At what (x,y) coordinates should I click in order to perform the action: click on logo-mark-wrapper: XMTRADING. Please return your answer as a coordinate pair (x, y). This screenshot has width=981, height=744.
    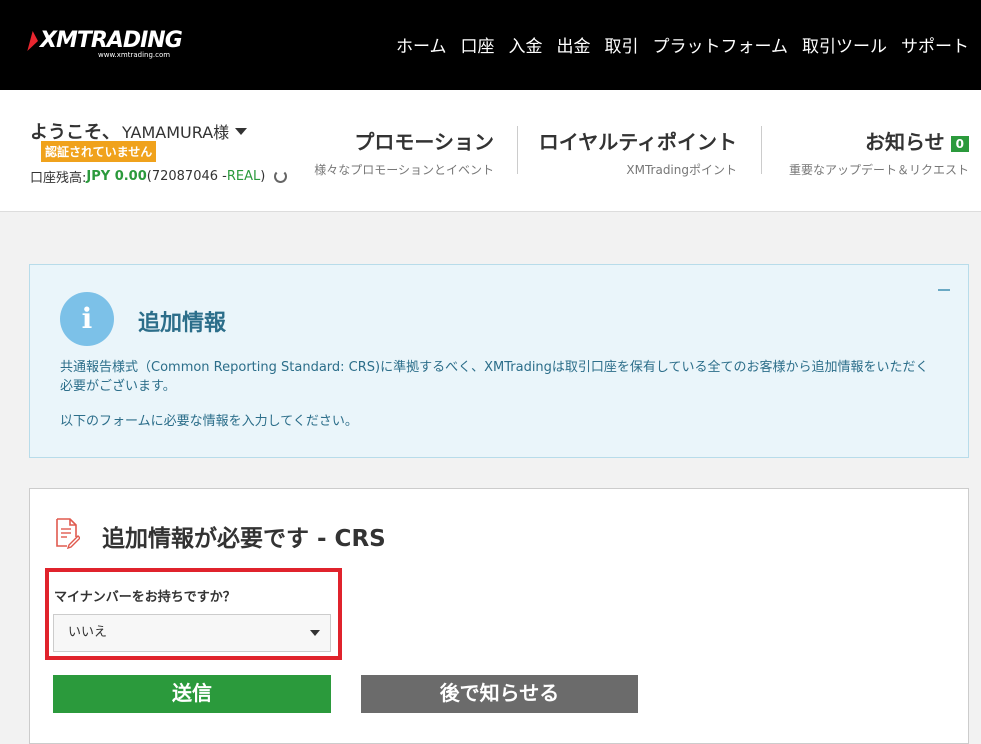
    Looking at the image, I should click on (105, 40).